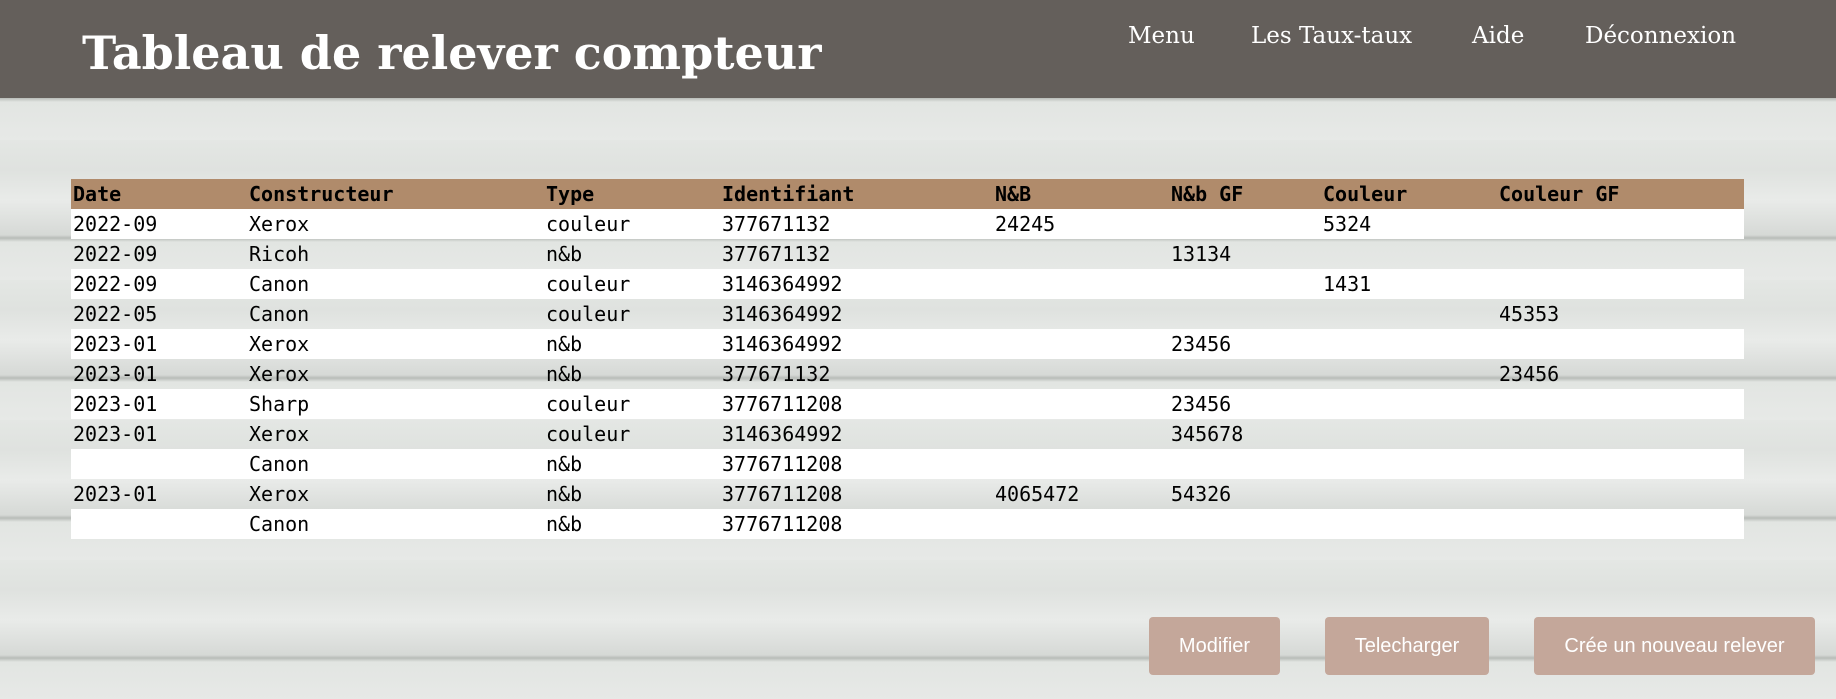 Image resolution: width=1836 pixels, height=699 pixels. Describe the element at coordinates (907, 404) in the screenshot. I see `table-row: 2023-01 Sharp couleur 3776711208 23456` at that location.